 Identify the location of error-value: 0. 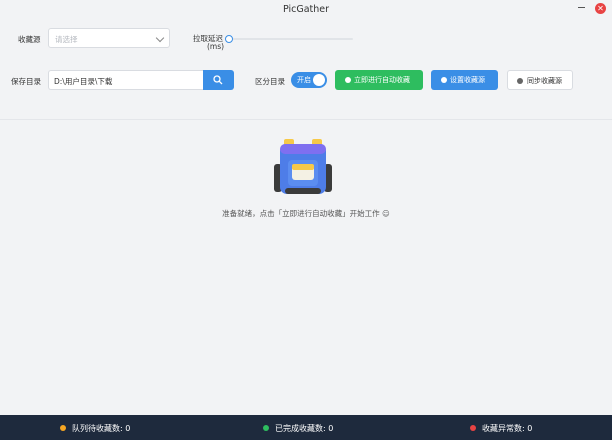
(530, 428).